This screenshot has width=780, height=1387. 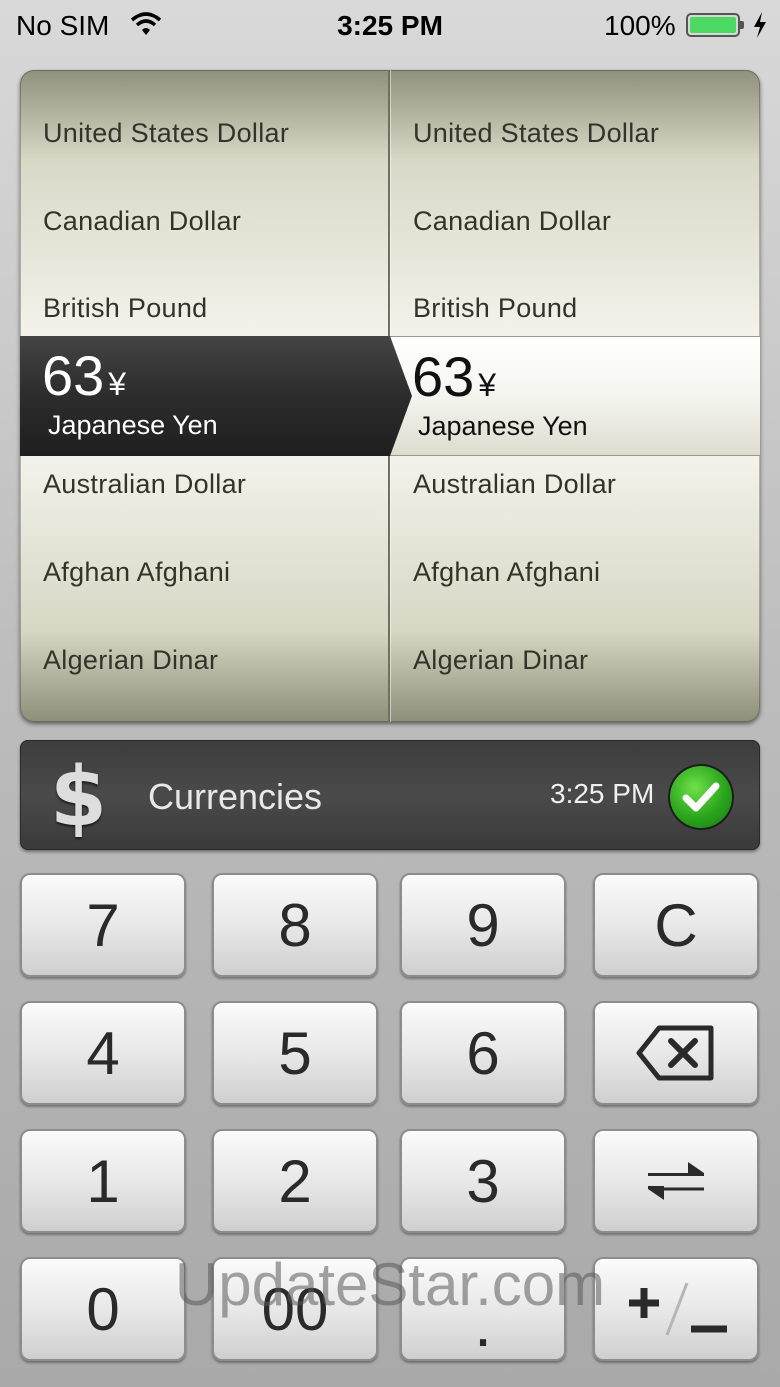 What do you see at coordinates (295, 1309) in the screenshot?
I see `key-00: 00` at bounding box center [295, 1309].